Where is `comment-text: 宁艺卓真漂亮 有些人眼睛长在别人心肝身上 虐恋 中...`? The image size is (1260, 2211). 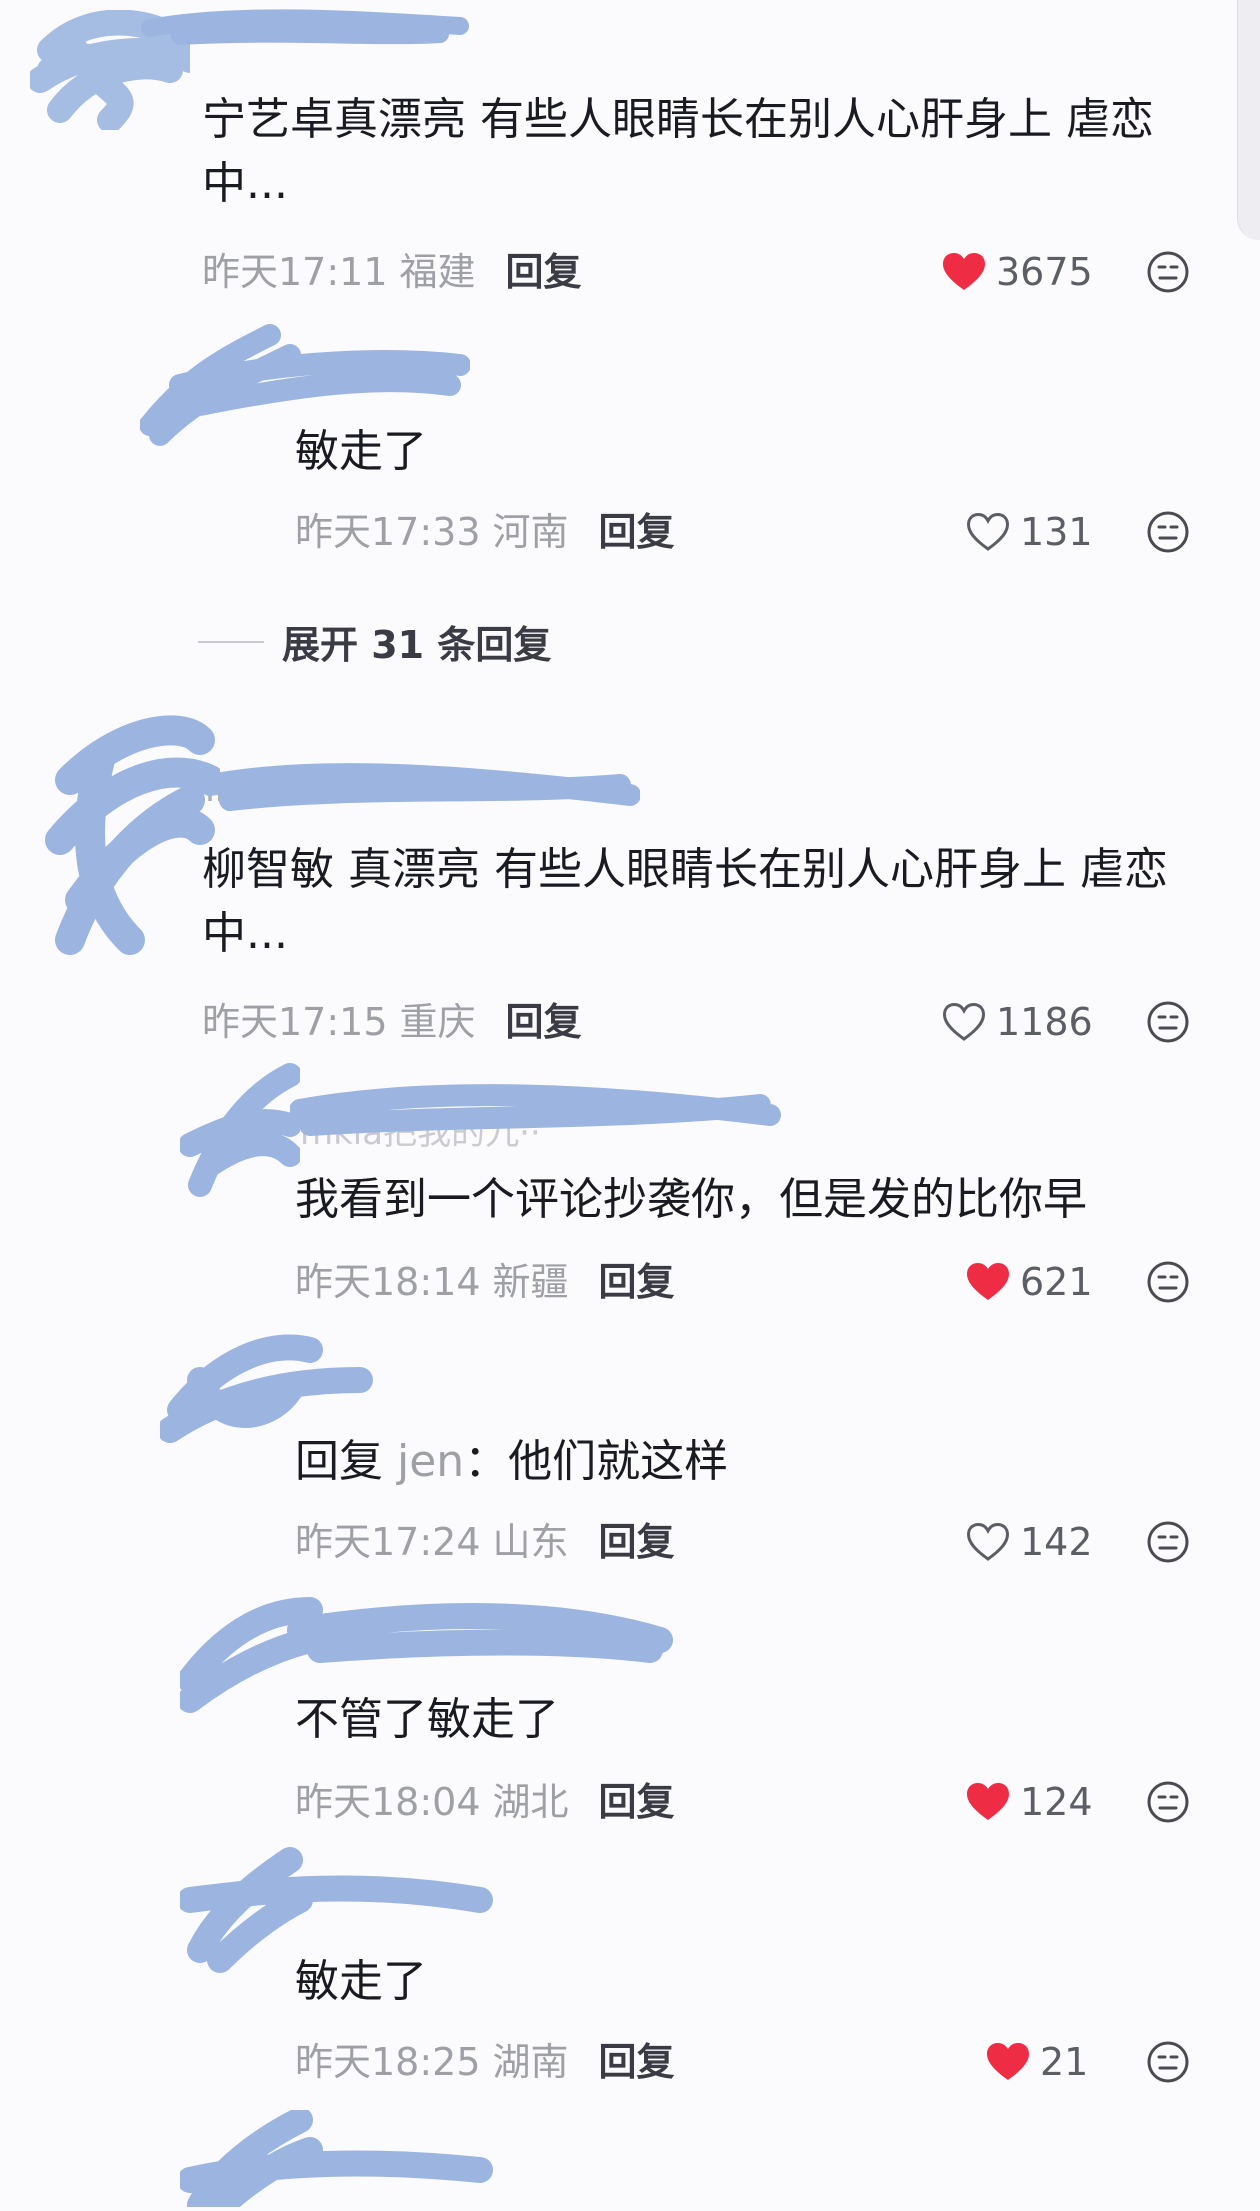
comment-text: 宁艺卓真漂亮 有些人眼睛长在别人心肝身上 虐恋 中... is located at coordinates (678, 151).